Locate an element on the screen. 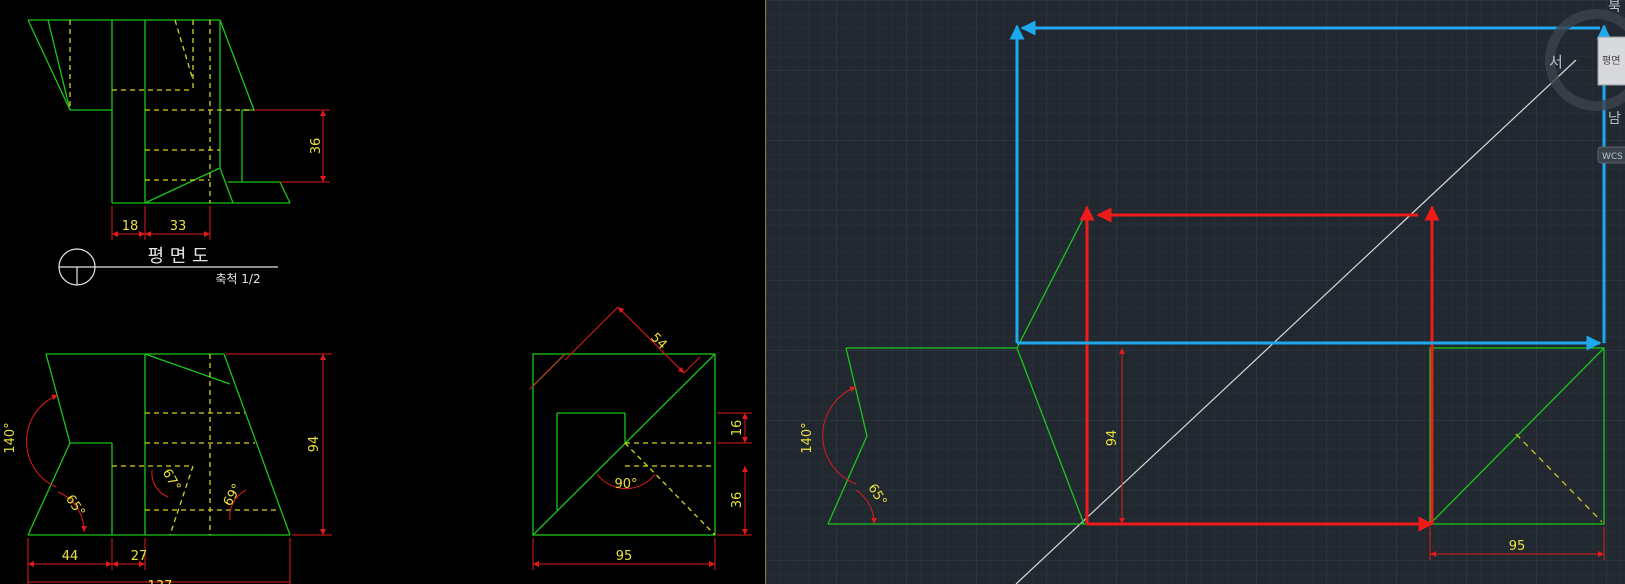 Image resolution: width=1625 pixels, height=584 pixels. side-hidden-lines is located at coordinates (670, 489).